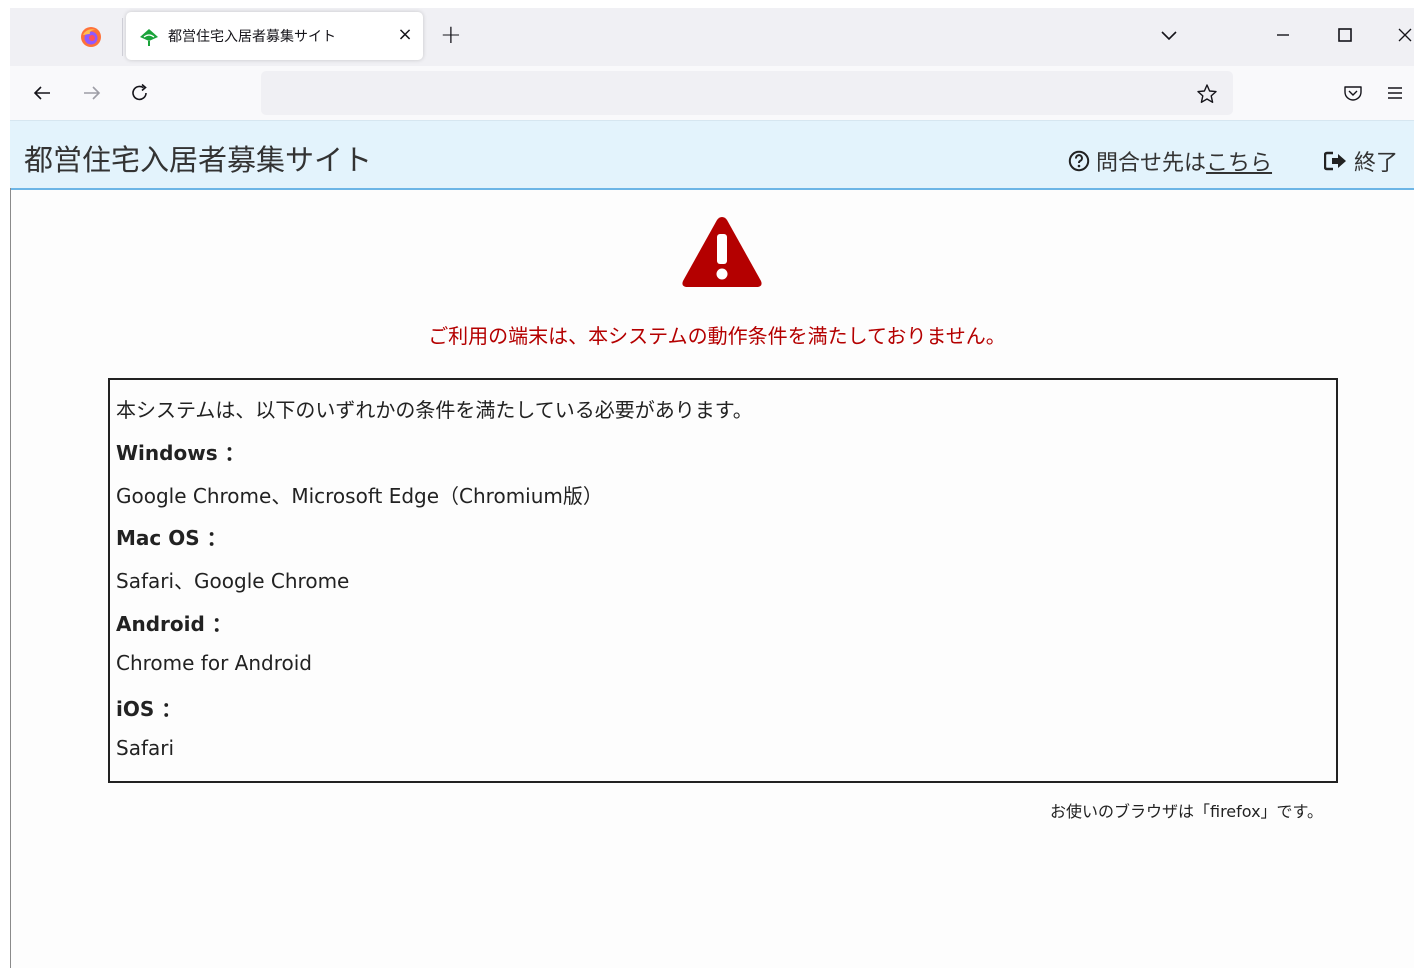 This screenshot has width=1414, height=968. I want to click on close-icon, so click(1404, 35).